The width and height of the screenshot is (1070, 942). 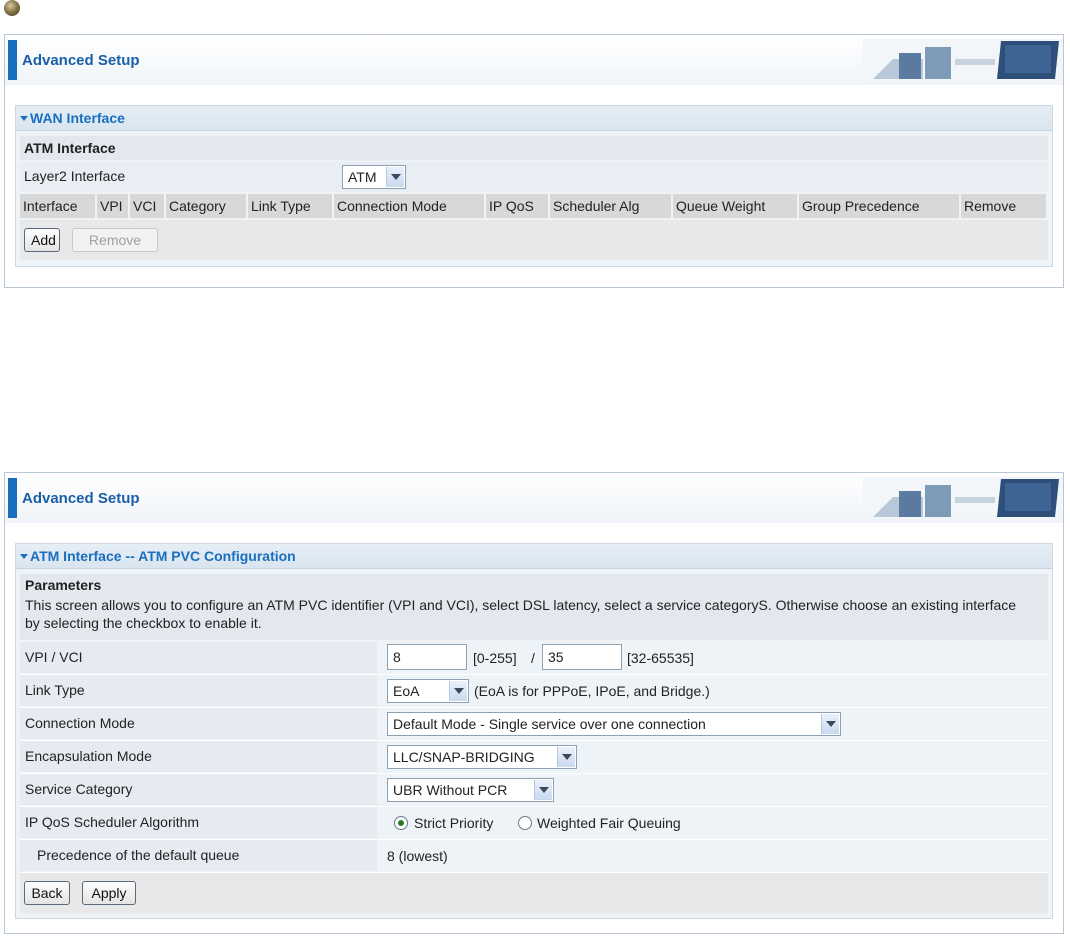 What do you see at coordinates (428, 691) in the screenshot?
I see `link-type-select: EoA` at bounding box center [428, 691].